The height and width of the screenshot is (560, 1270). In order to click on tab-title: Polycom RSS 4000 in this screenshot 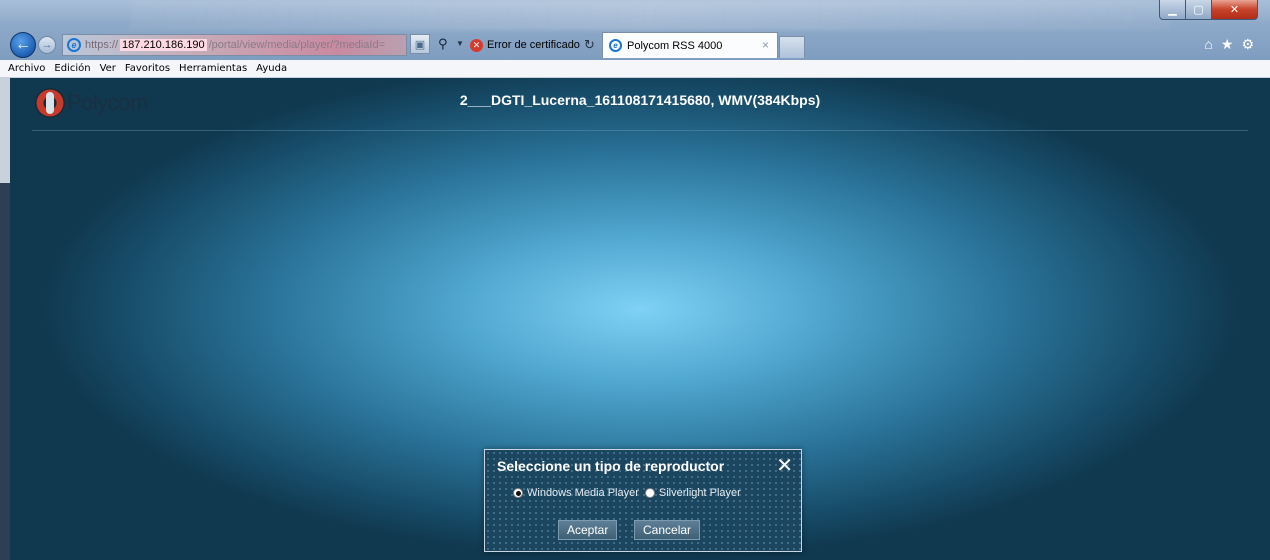, I will do `click(675, 45)`.